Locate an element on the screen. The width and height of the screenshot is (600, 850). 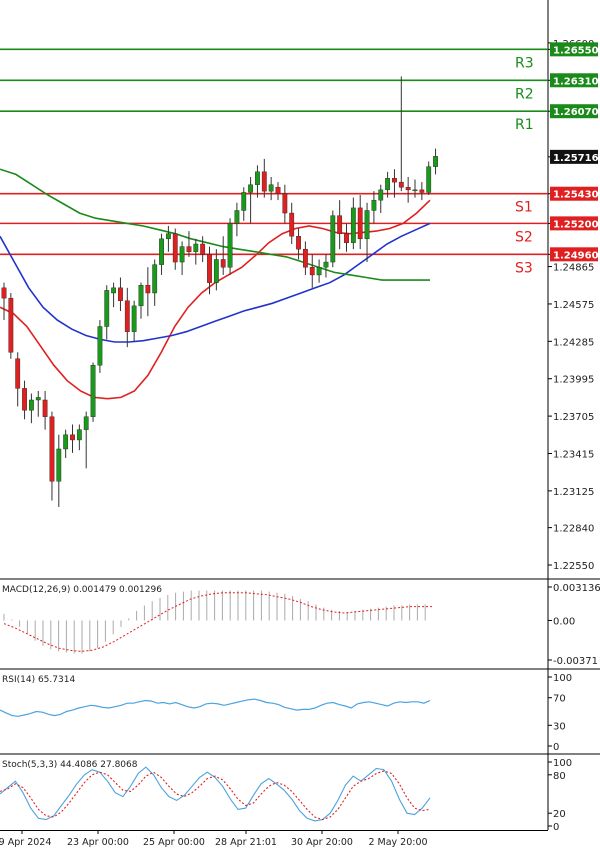
level-name-label: S1 is located at coordinates (524, 208).